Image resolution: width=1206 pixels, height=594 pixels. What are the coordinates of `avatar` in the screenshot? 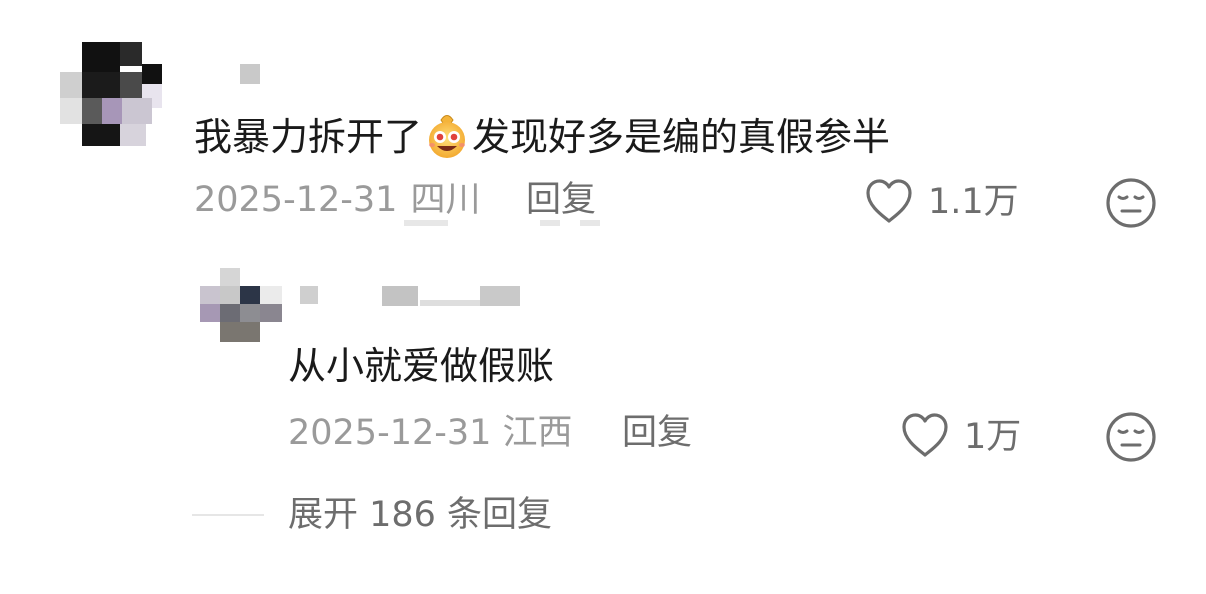 It's located at (111, 94).